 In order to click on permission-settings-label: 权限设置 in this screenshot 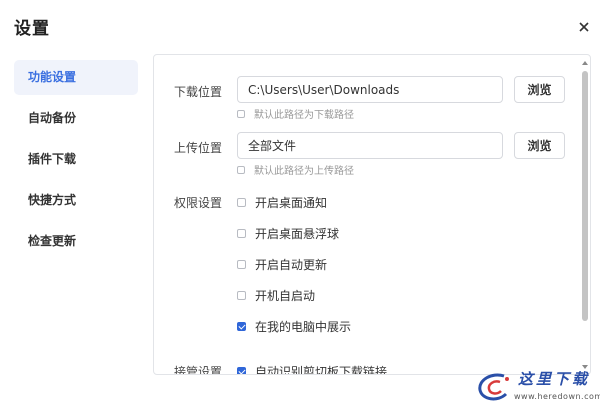, I will do `click(198, 203)`.